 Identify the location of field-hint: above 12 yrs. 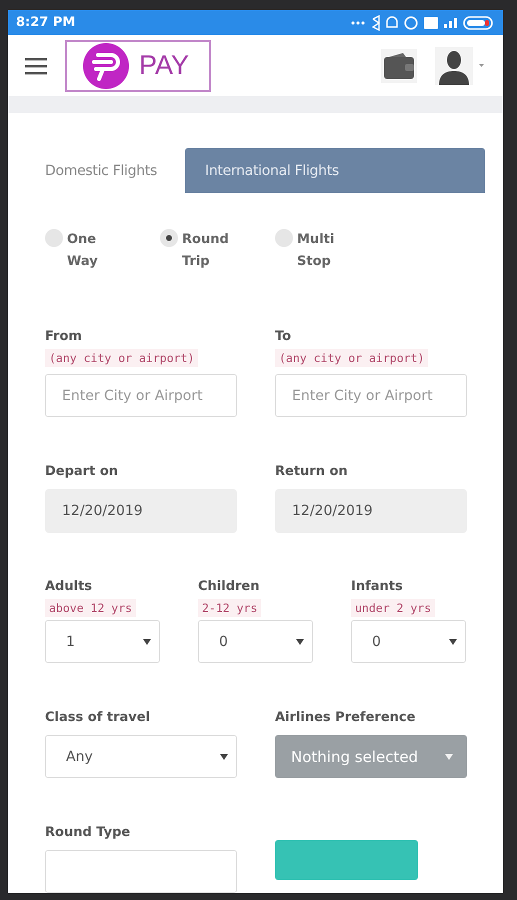
(90, 608).